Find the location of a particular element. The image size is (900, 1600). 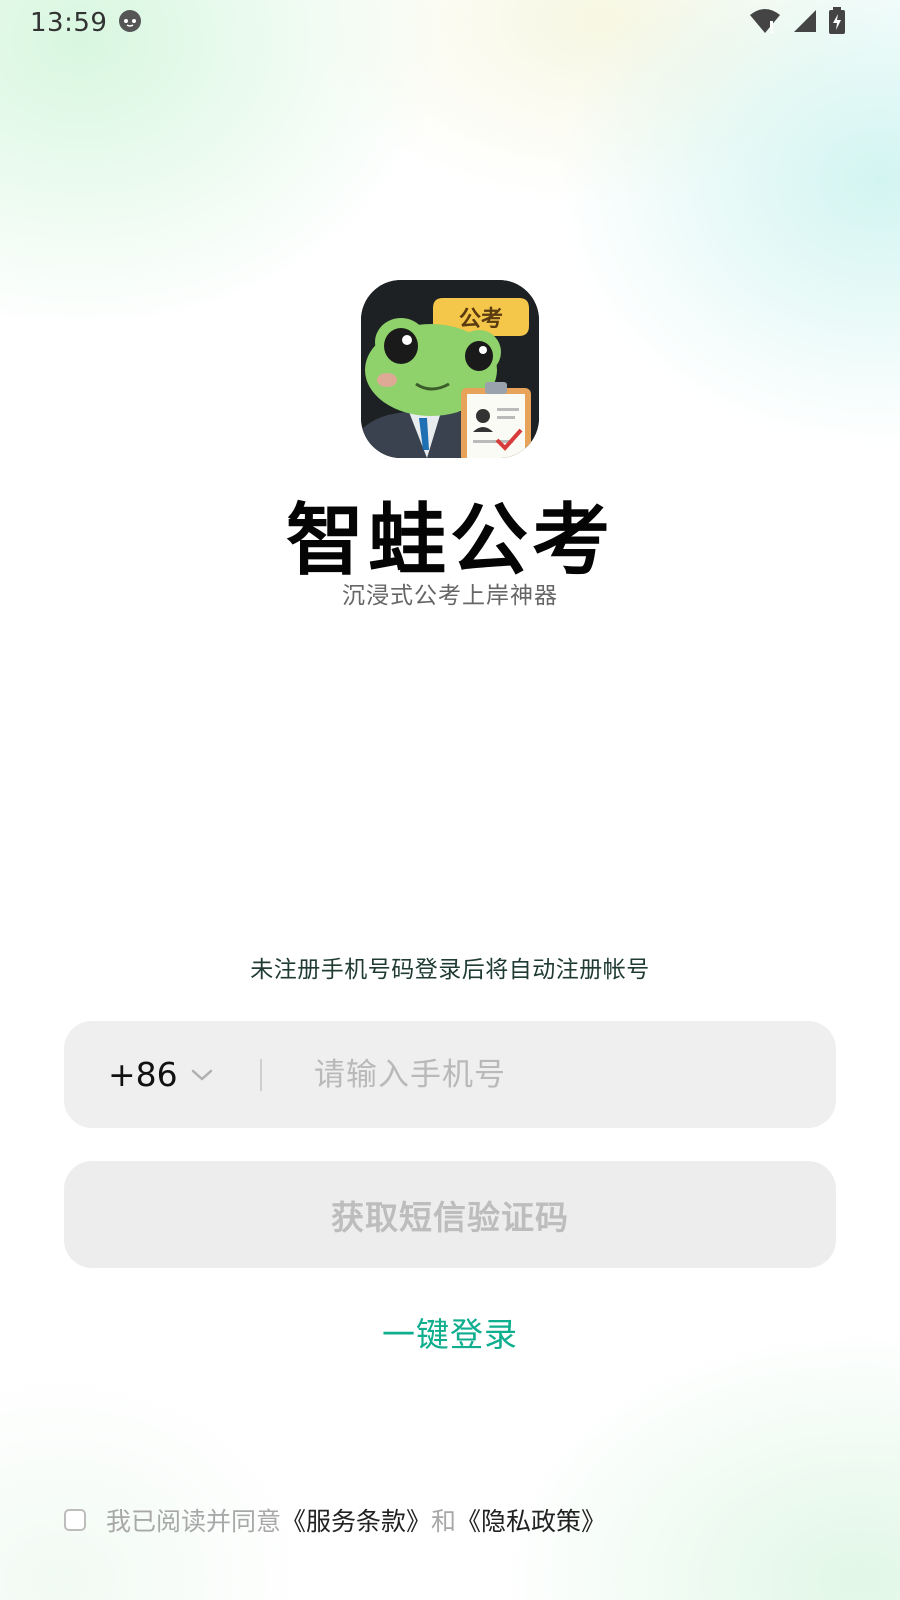

battery-charging-icon is located at coordinates (837, 23).